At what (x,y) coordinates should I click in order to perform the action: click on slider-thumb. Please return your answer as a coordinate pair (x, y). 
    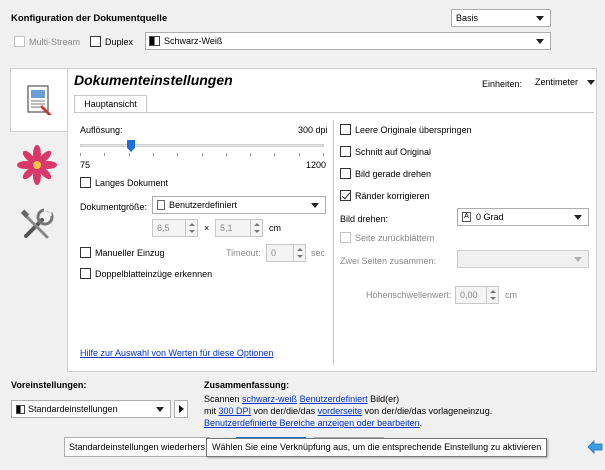
    Looking at the image, I should click on (131, 146).